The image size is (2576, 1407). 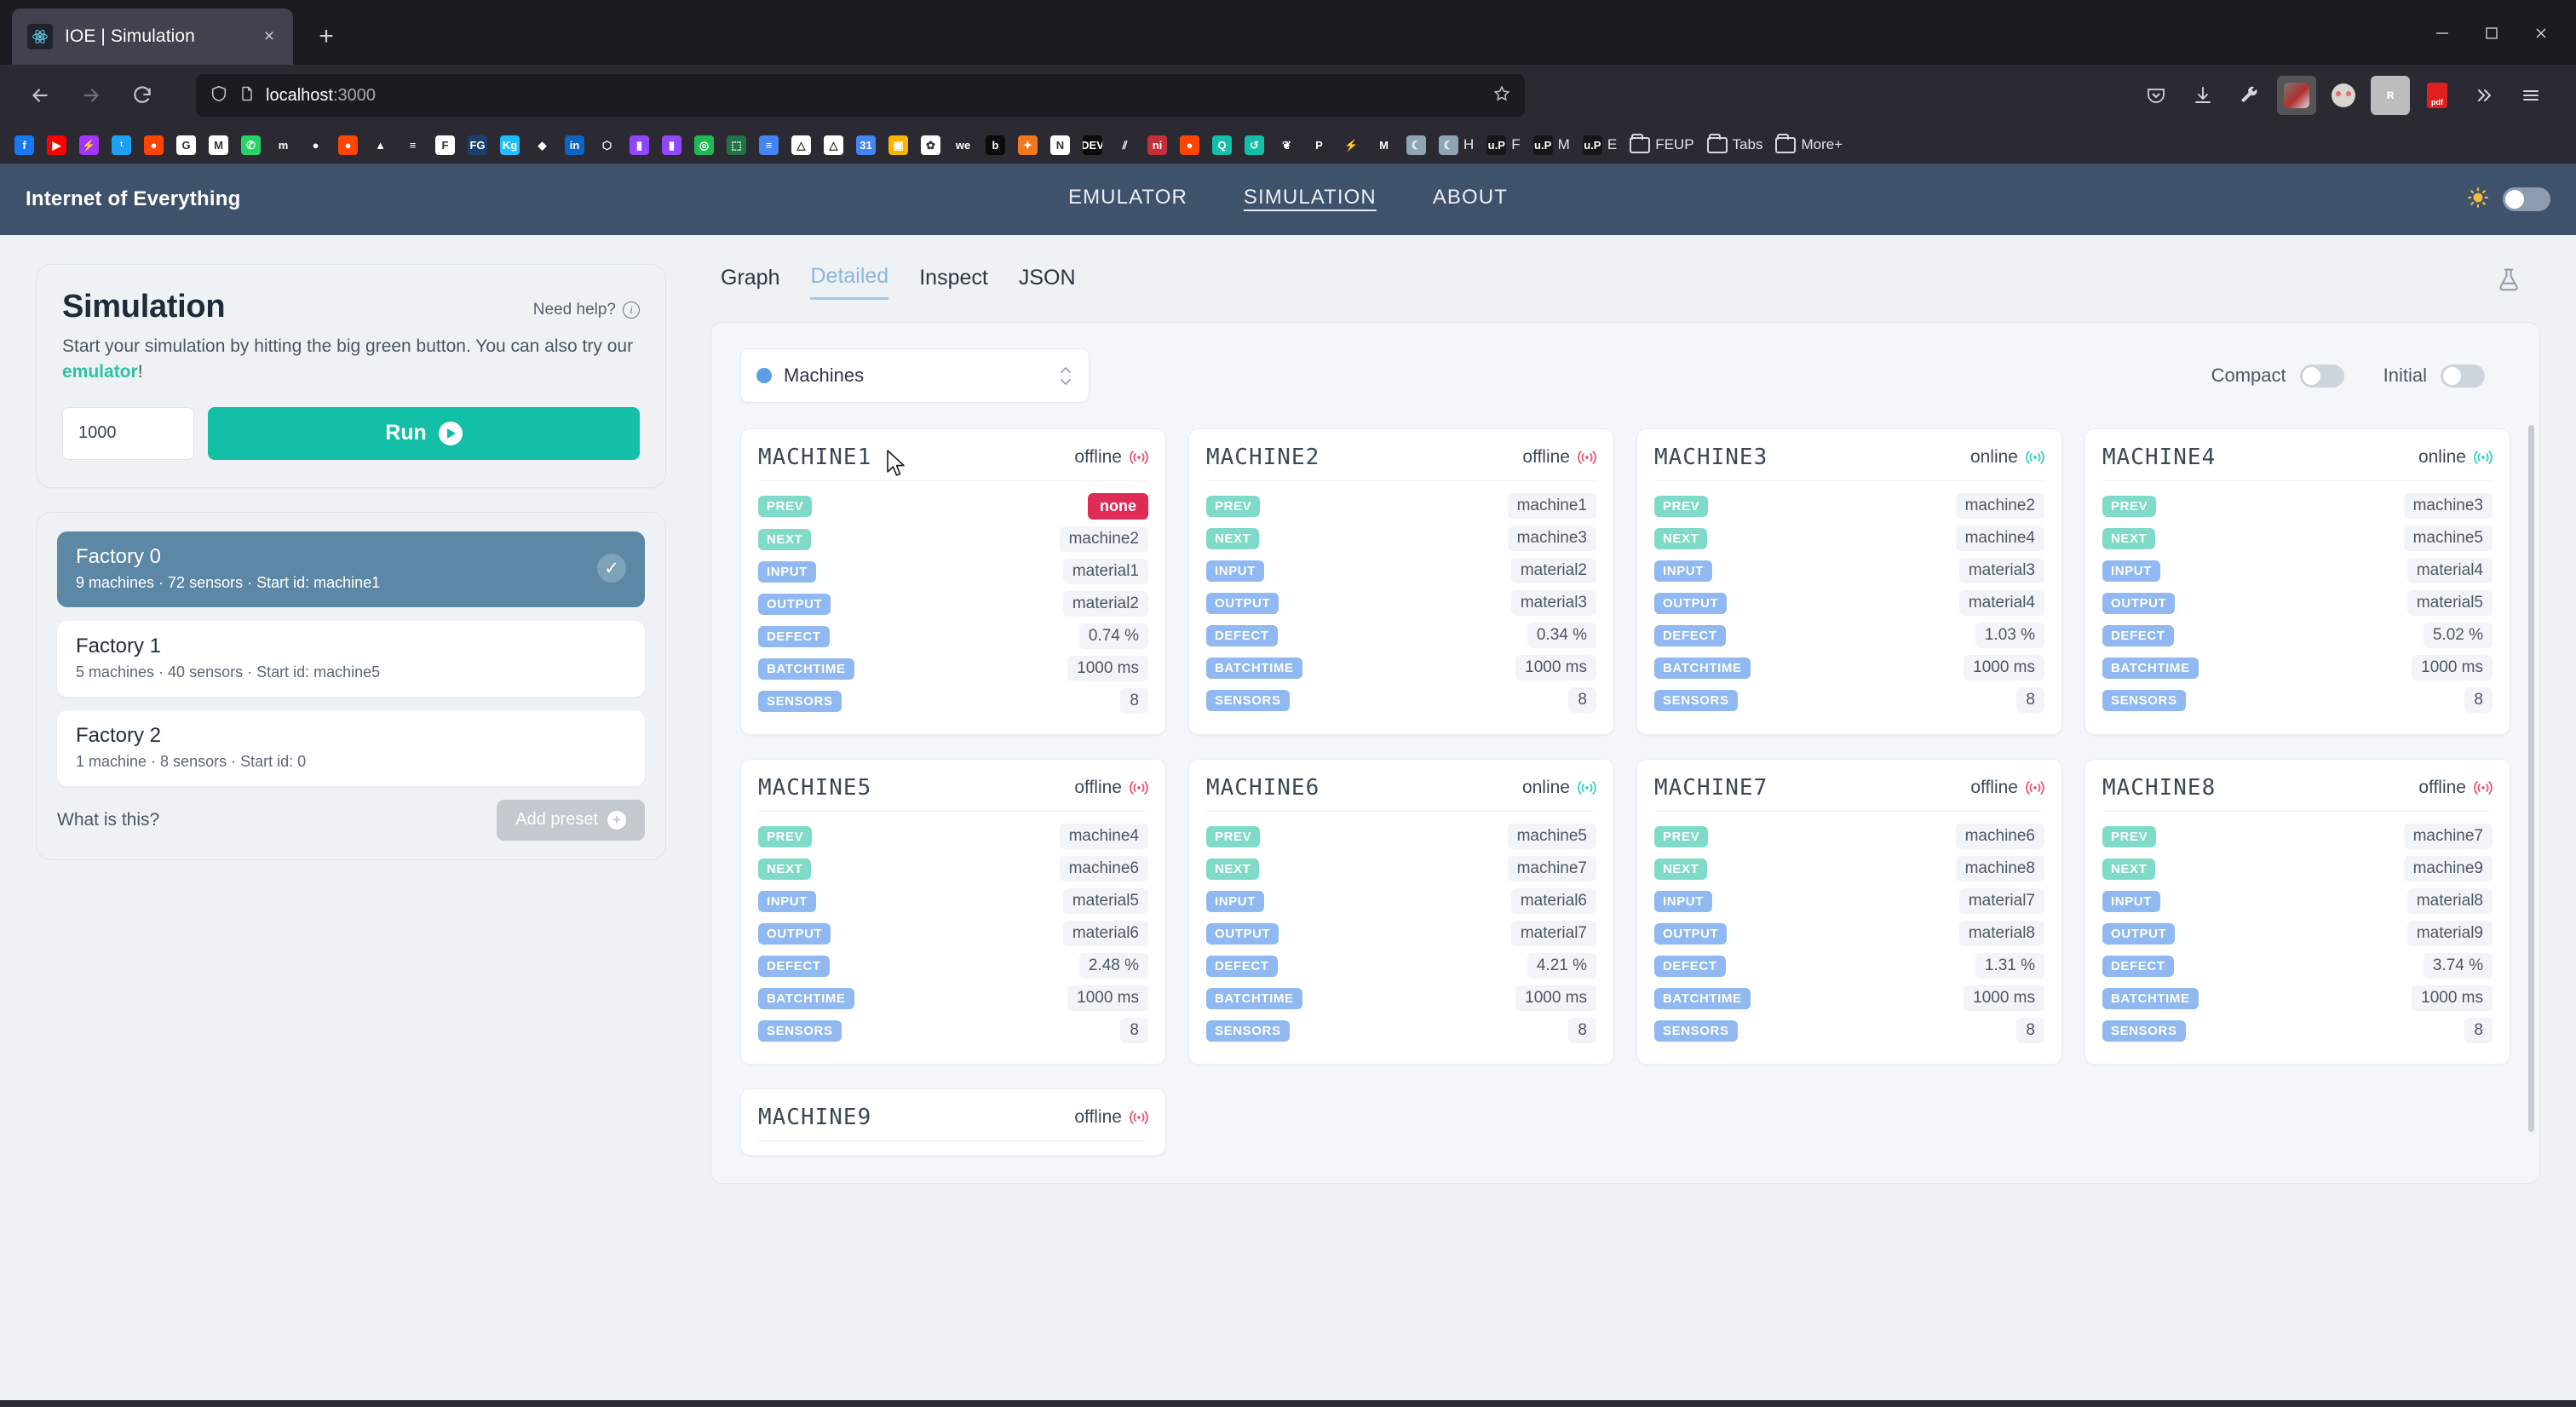 What do you see at coordinates (995, 145) in the screenshot?
I see `bookmark-item: b` at bounding box center [995, 145].